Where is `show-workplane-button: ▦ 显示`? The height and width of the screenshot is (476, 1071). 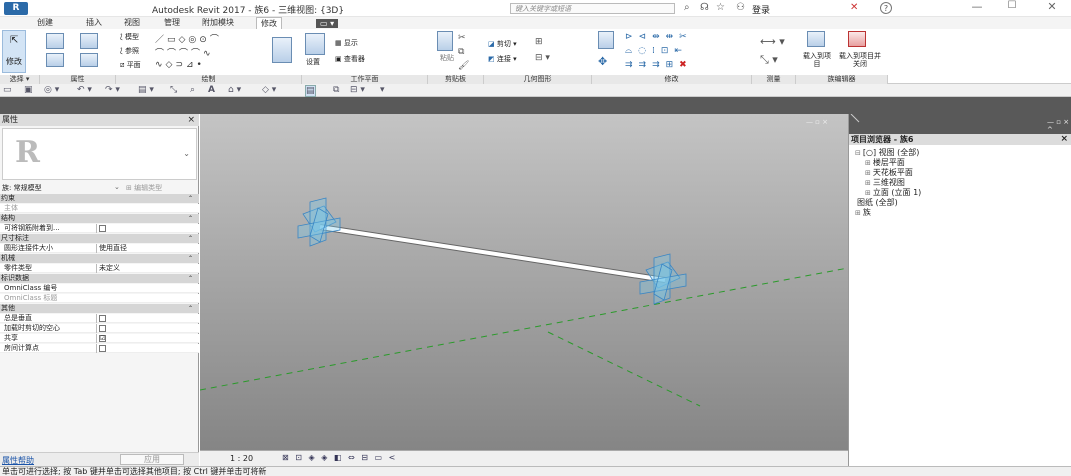
show-workplane-button: ▦ 显示 is located at coordinates (346, 43).